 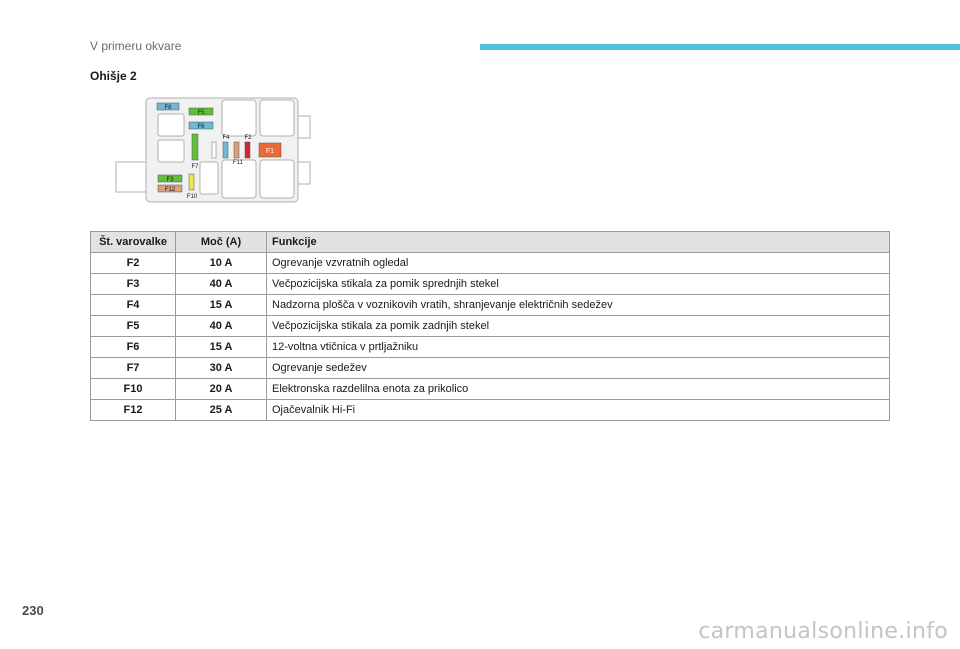 I want to click on right-mount-tab-bottom, so click(x=304, y=173).